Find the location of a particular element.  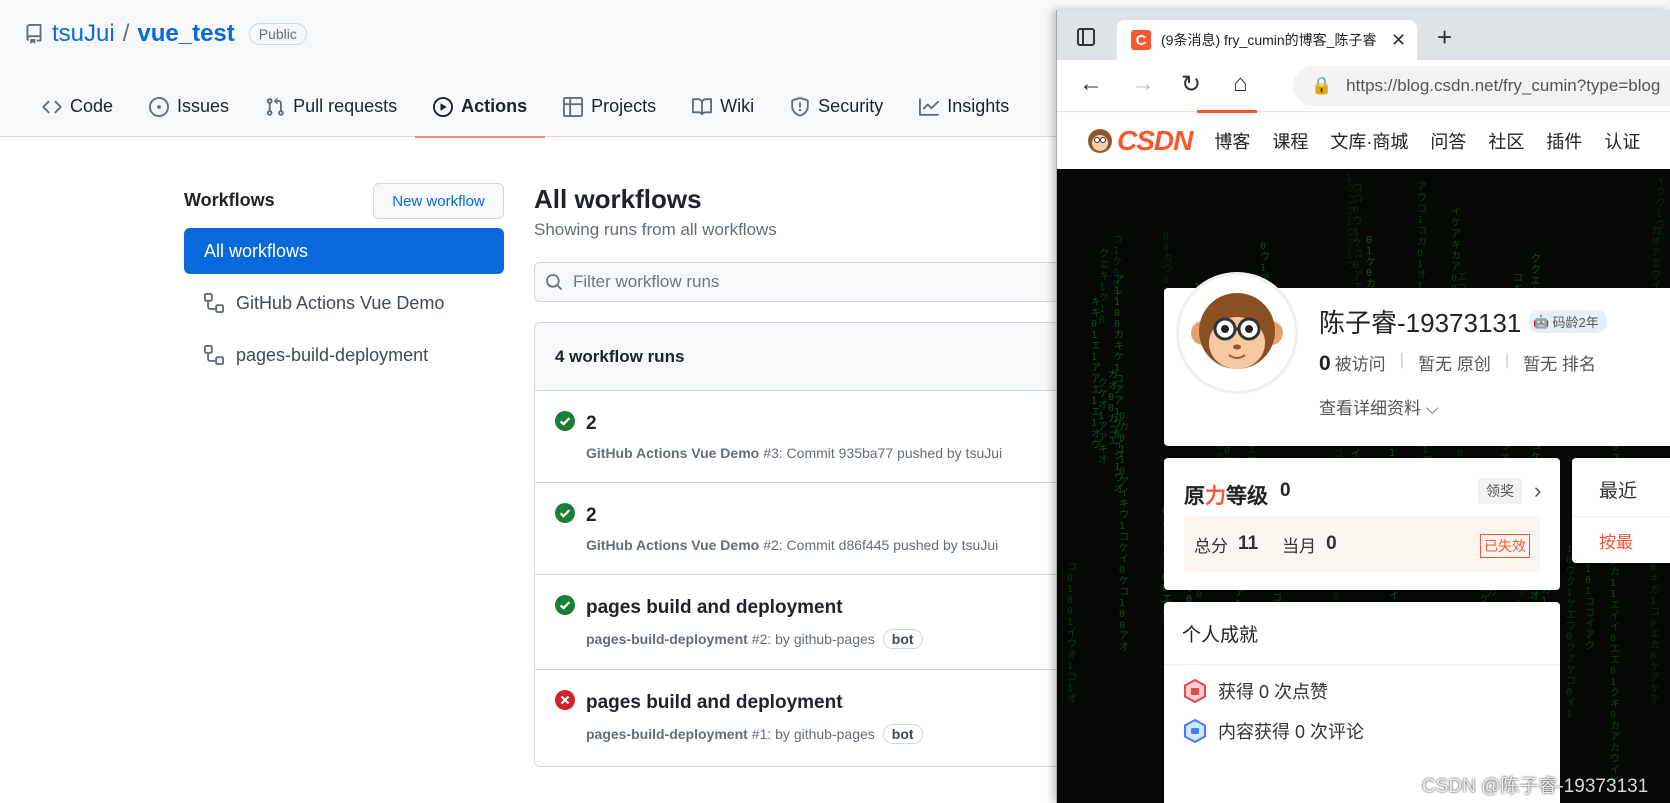

profile-stats: 0 被访问 | 暂无 原创 | 暂无 排名 is located at coordinates (1457, 362).